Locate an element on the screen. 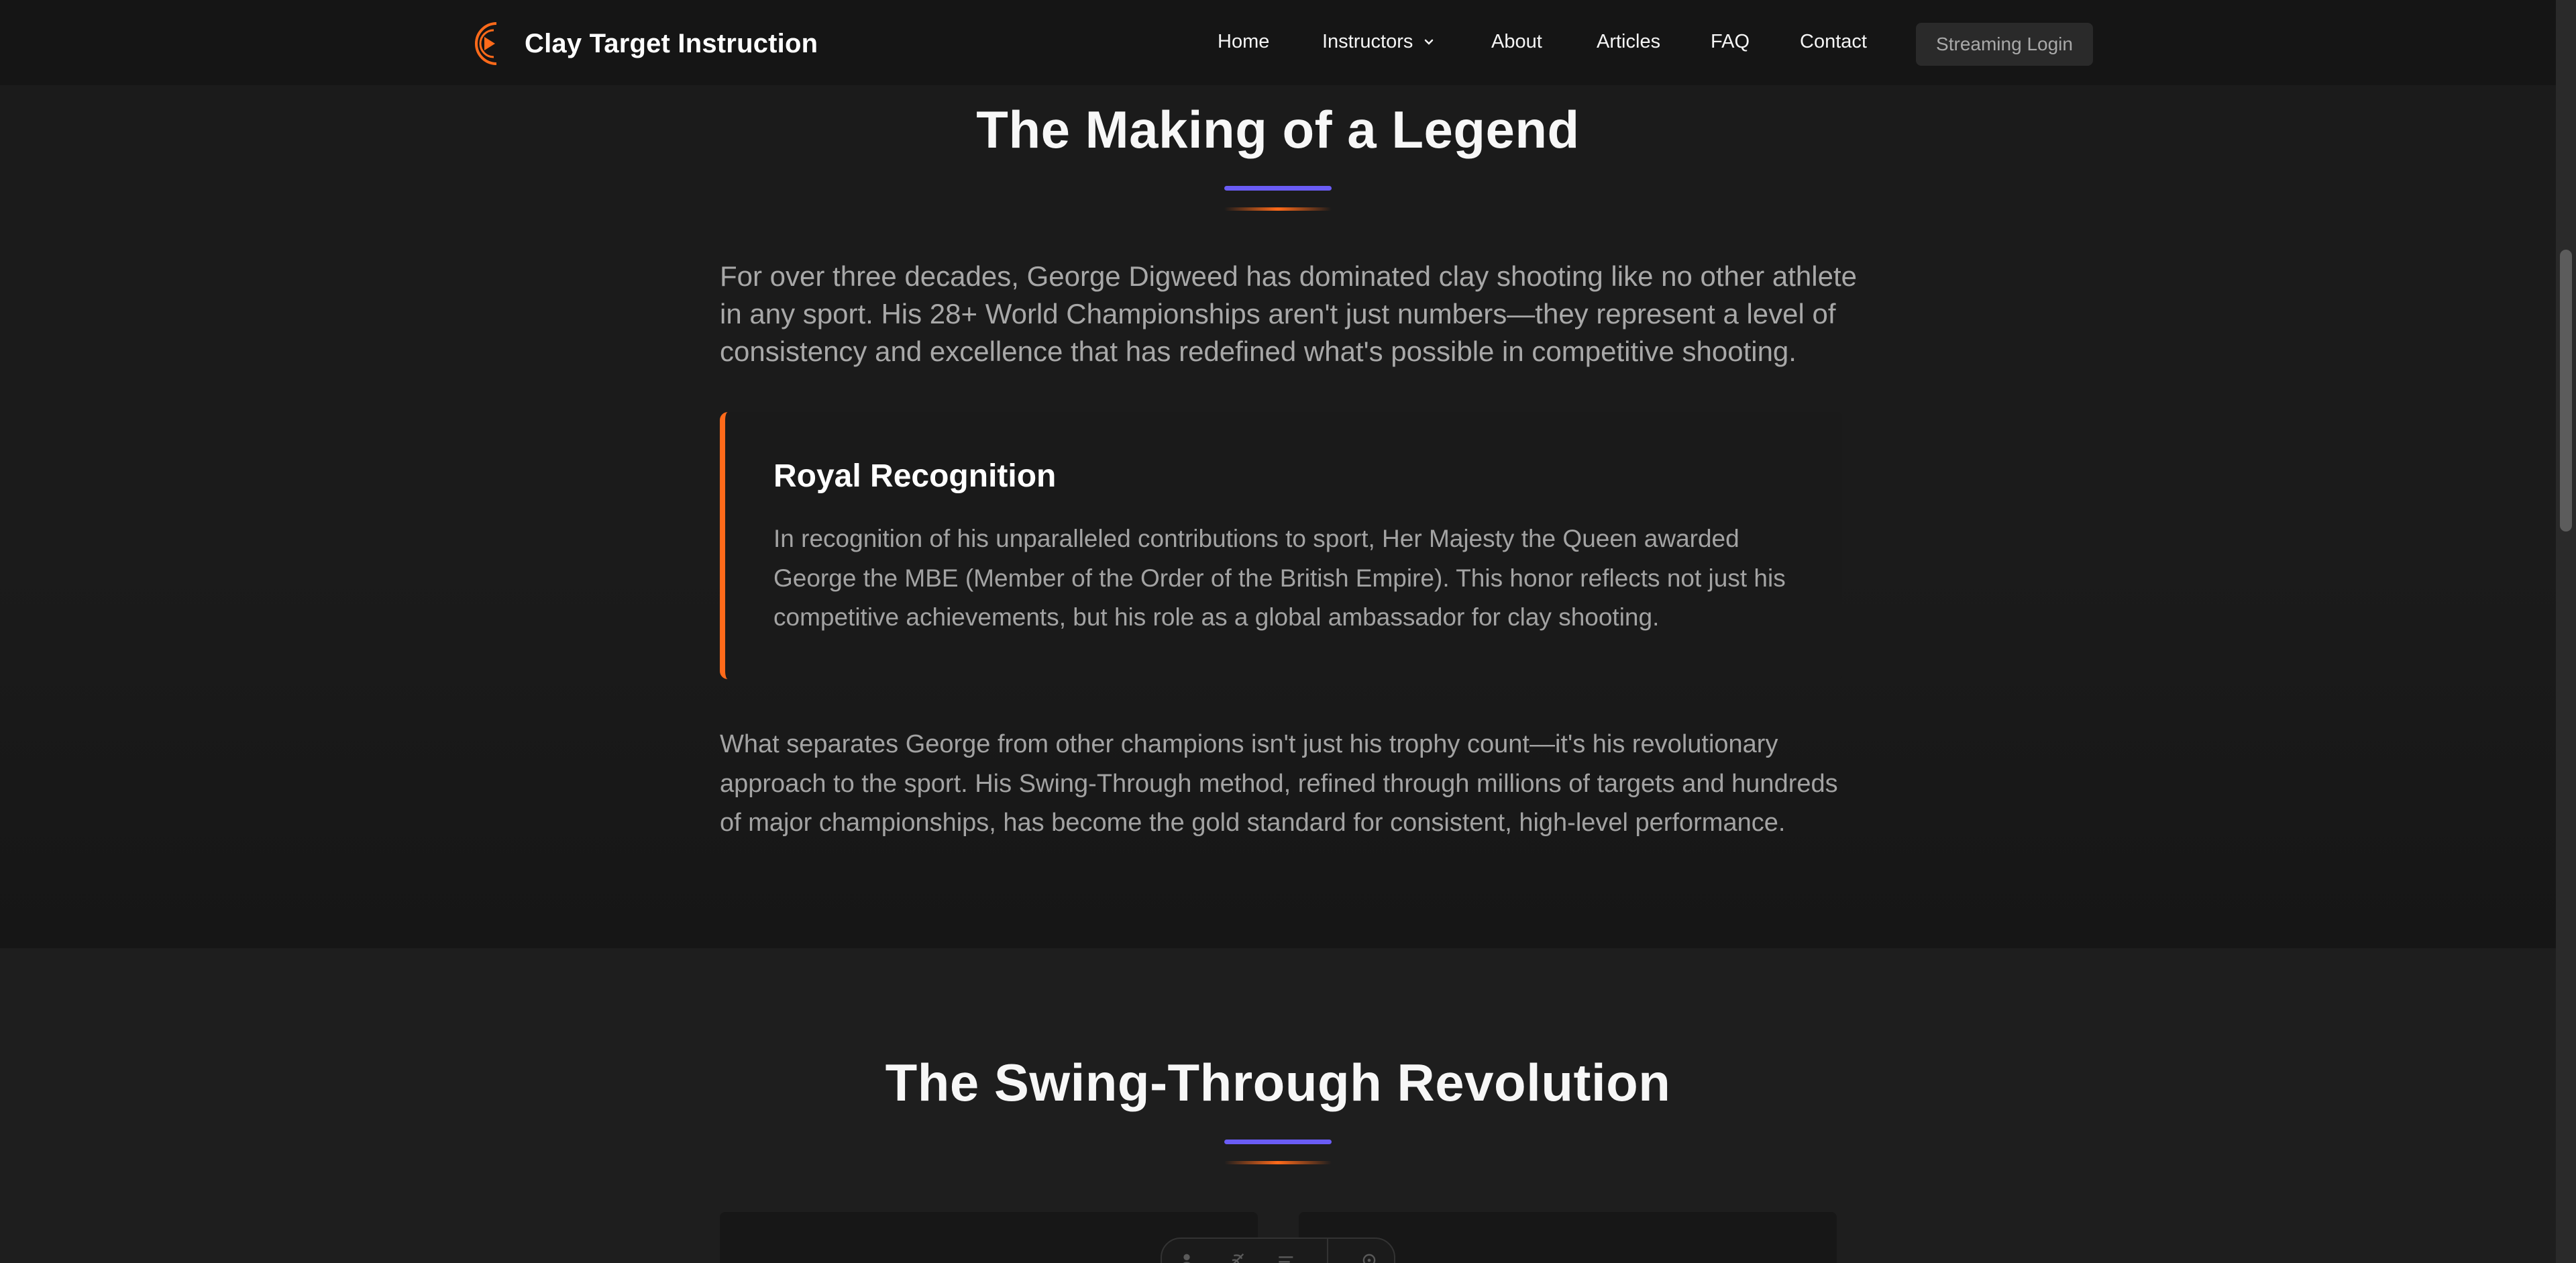  nav-instructors-label: Instructors is located at coordinates (1367, 41).